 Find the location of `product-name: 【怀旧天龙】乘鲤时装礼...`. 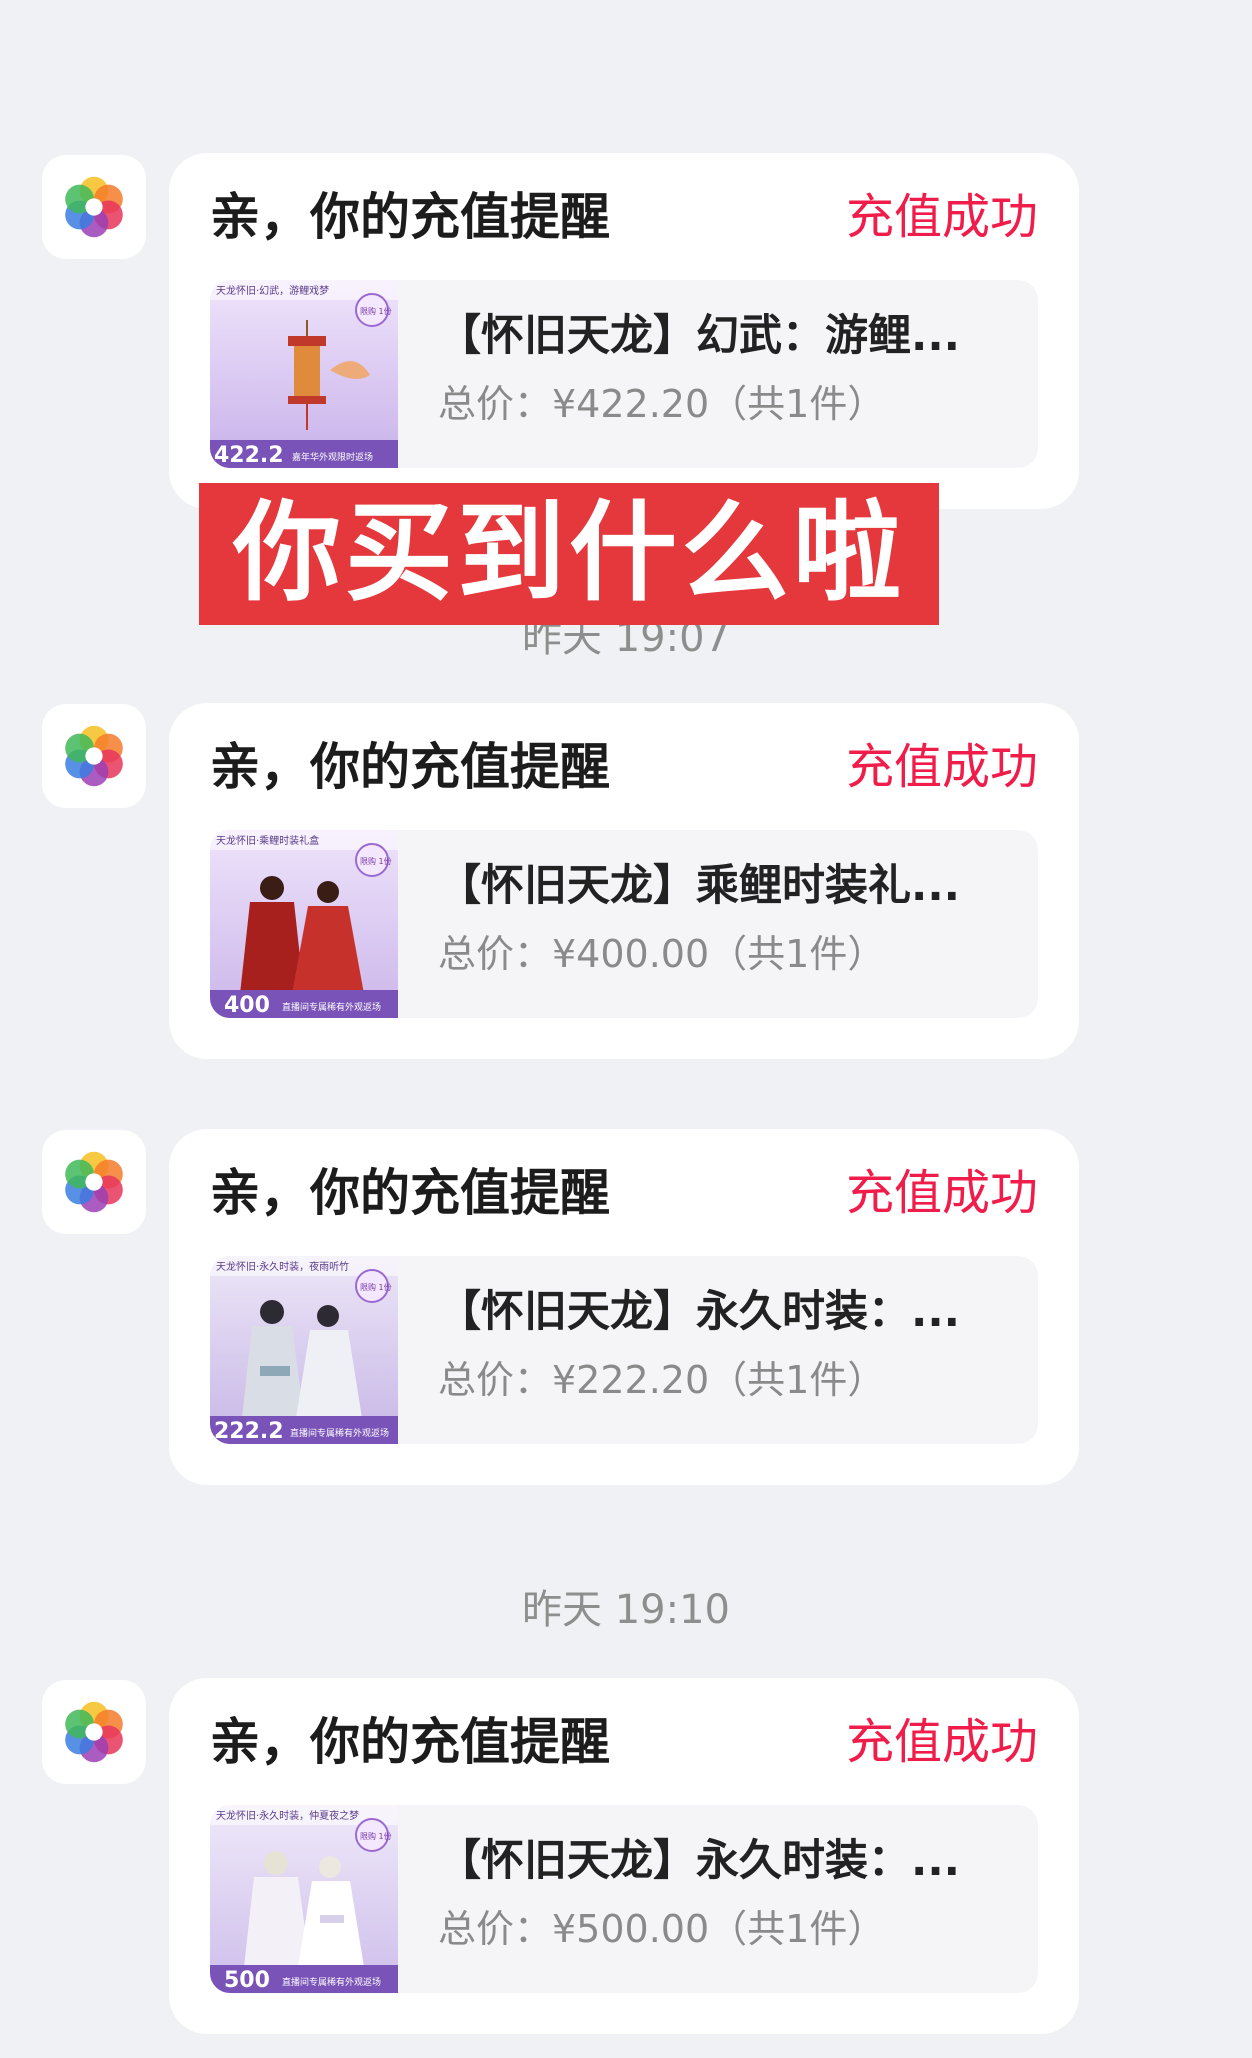

product-name: 【怀旧天龙】乘鲤时装礼... is located at coordinates (699, 886).